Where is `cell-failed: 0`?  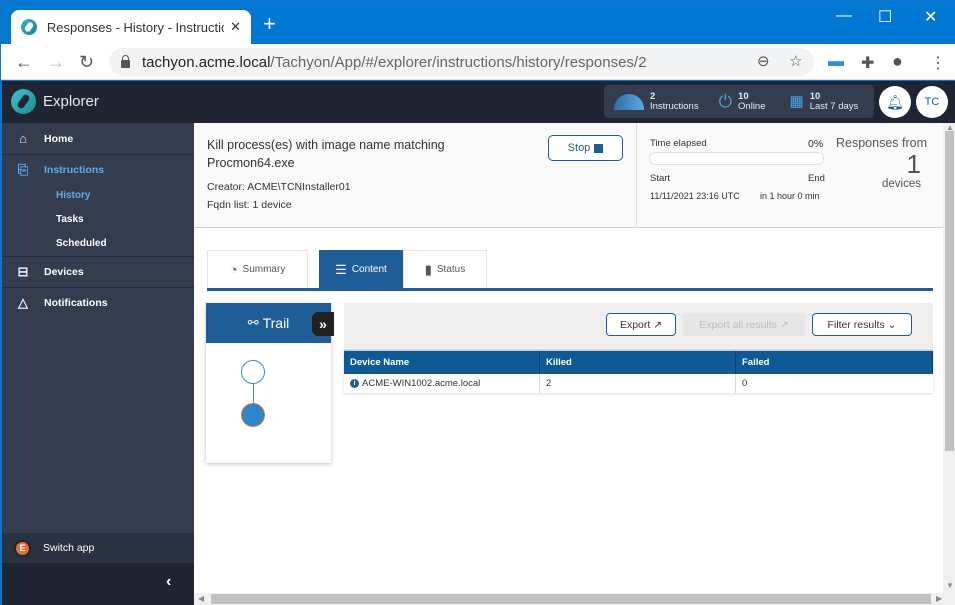 cell-failed: 0 is located at coordinates (745, 383).